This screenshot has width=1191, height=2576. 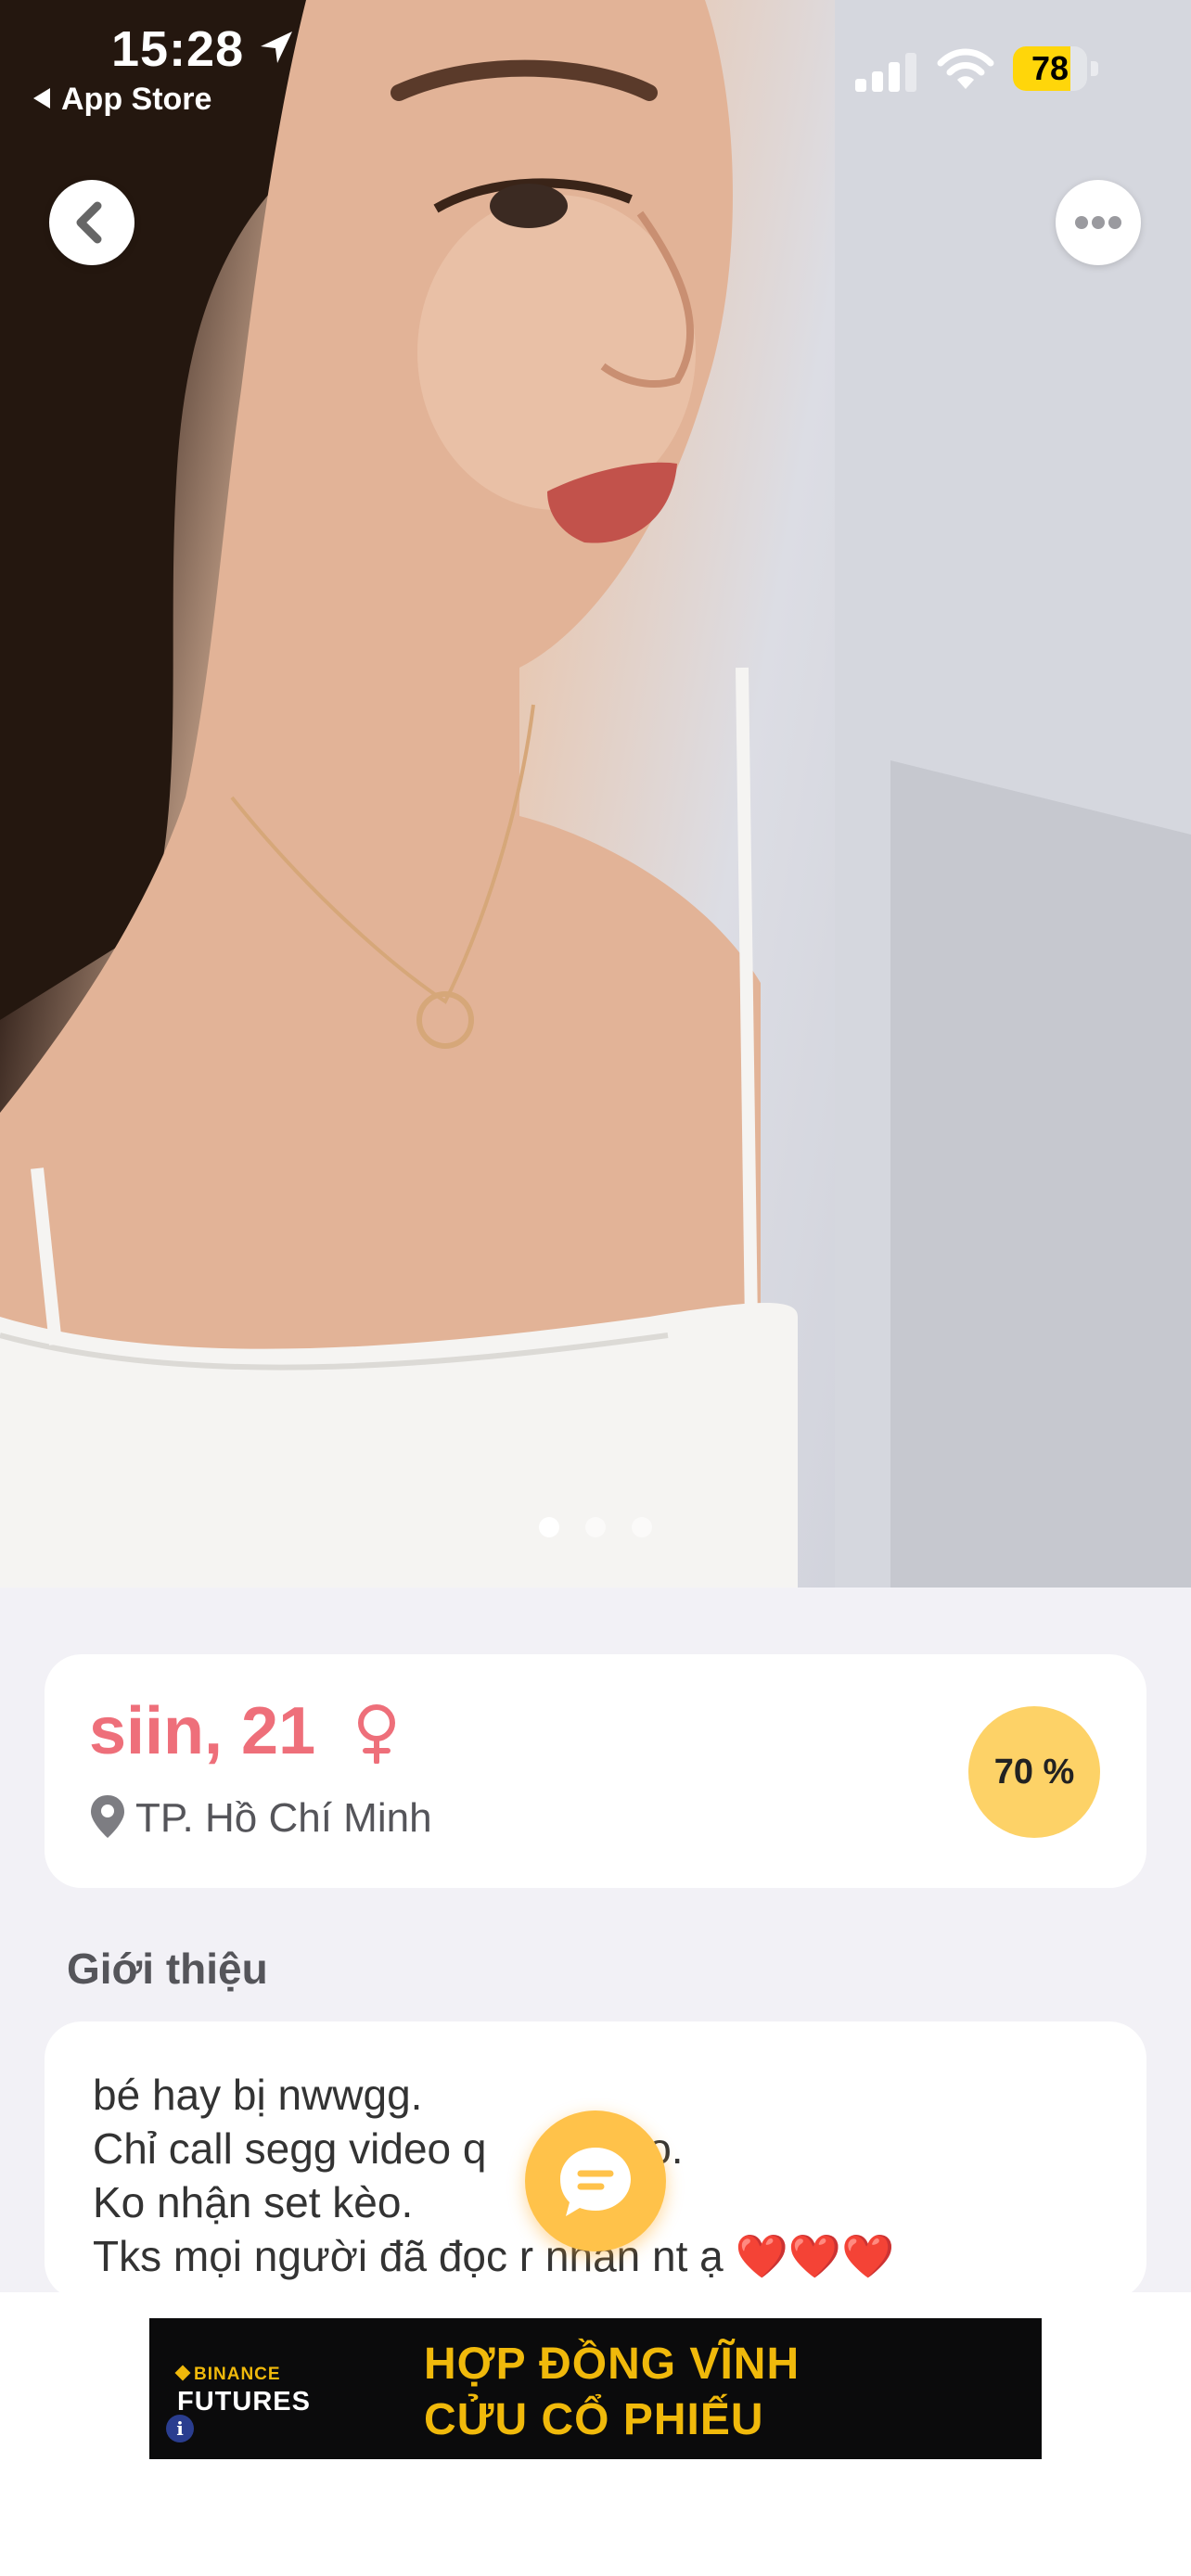 What do you see at coordinates (258, 2095) in the screenshot?
I see `bio-line-1: bé hay bị nwwgg.` at bounding box center [258, 2095].